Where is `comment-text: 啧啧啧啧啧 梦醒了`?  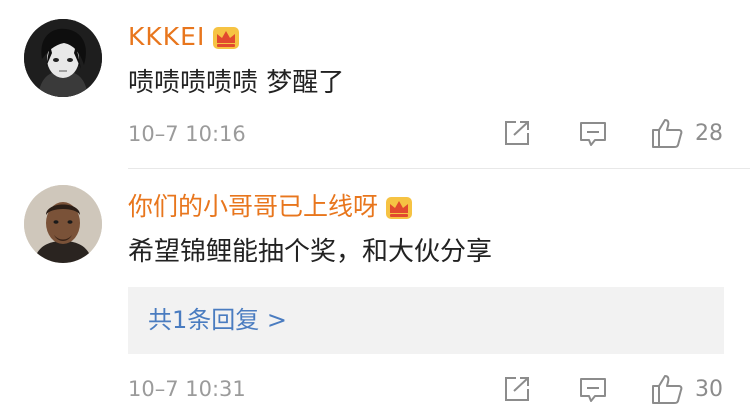
comment-text: 啧啧啧啧啧 梦醒了 is located at coordinates (236, 83).